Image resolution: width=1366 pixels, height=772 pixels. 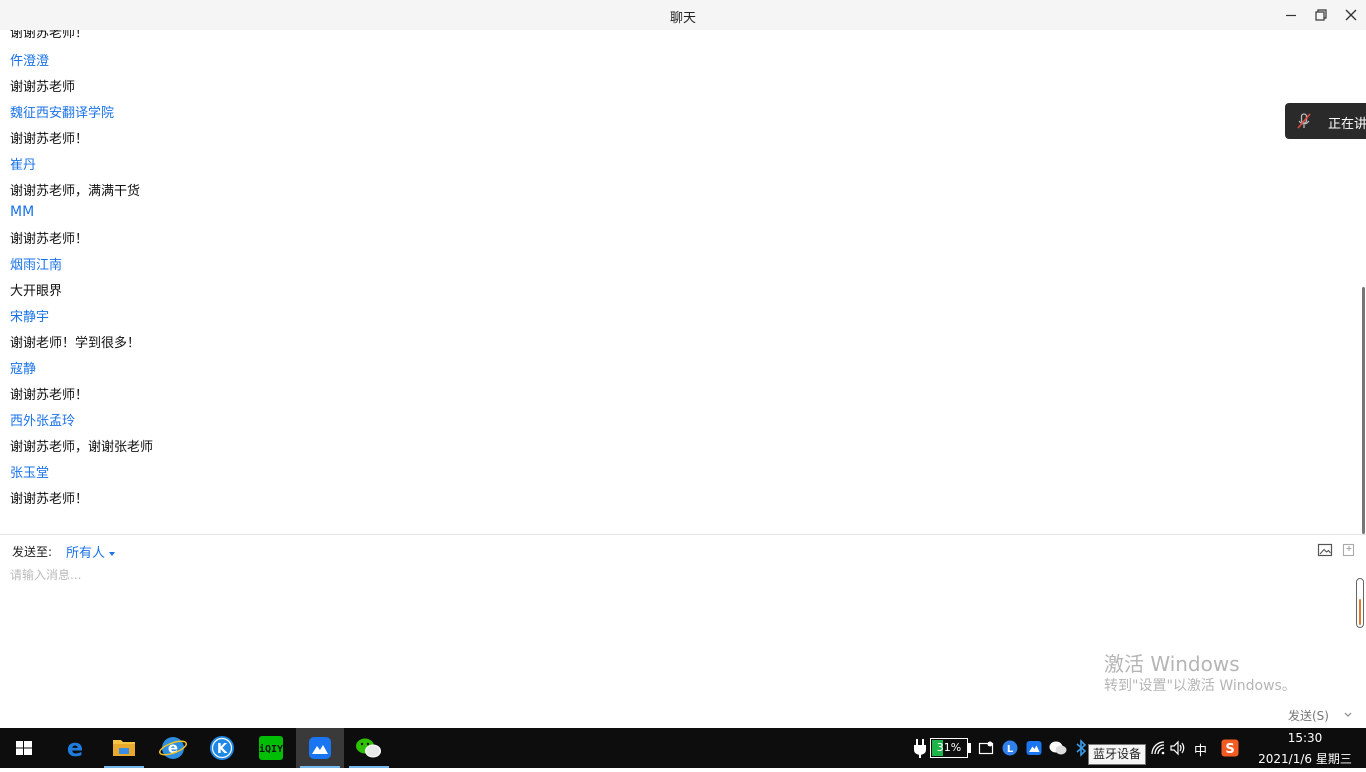 I want to click on svg-text: e, so click(x=75, y=748).